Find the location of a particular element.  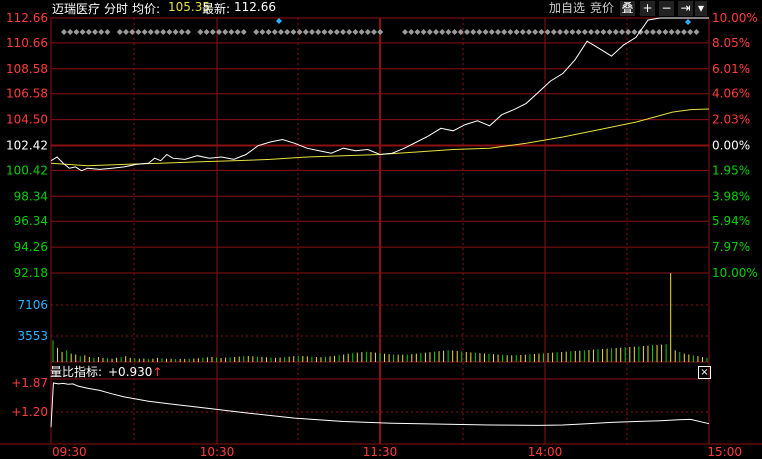

price-axis-label: 108.58 is located at coordinates (27, 69).